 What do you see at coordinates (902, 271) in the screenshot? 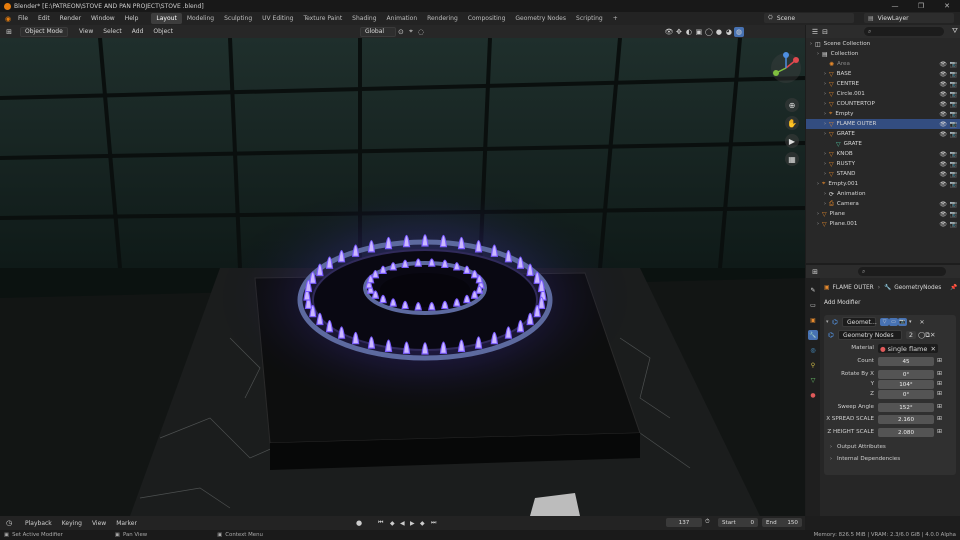
I see `properties-search-input: ⌕` at bounding box center [902, 271].